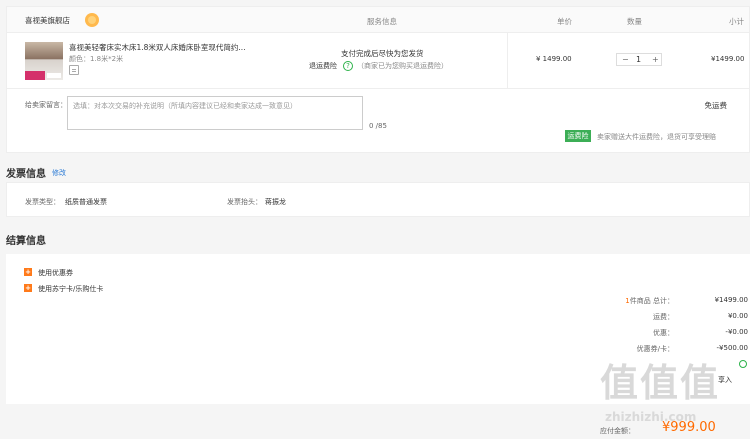  I want to click on thumbnail-tag, so click(35, 75).